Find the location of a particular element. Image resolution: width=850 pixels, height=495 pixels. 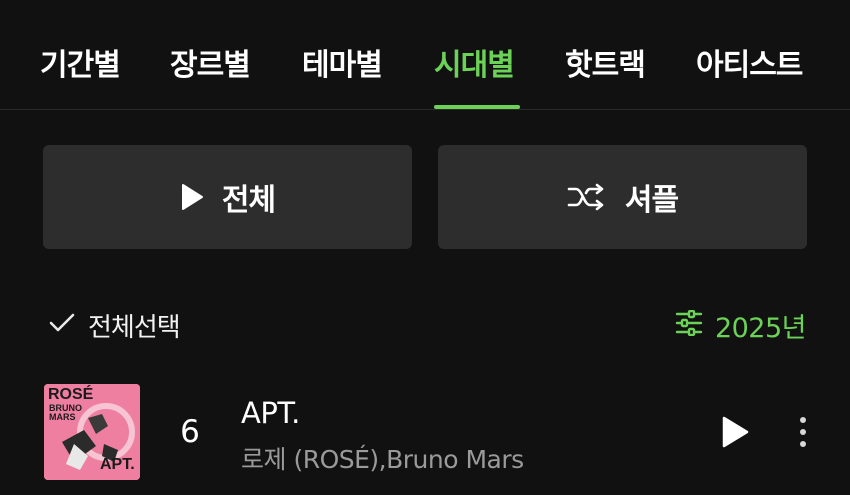

cover-text-apt: APT. is located at coordinates (117, 464).